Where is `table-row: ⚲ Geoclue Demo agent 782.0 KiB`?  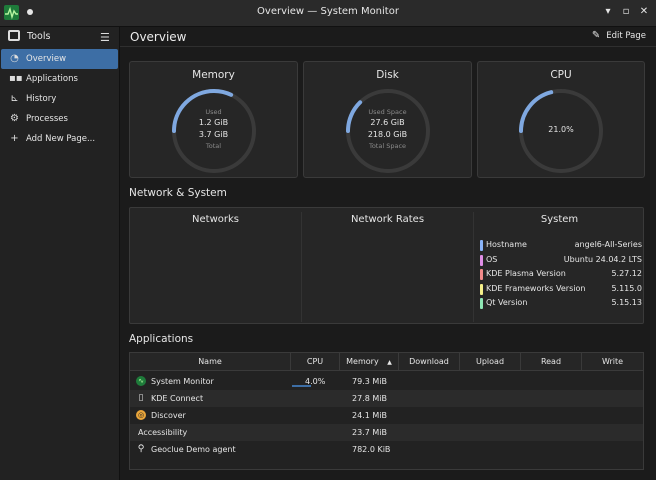
table-row: ⚲ Geoclue Demo agent 782.0 KiB is located at coordinates (386, 449).